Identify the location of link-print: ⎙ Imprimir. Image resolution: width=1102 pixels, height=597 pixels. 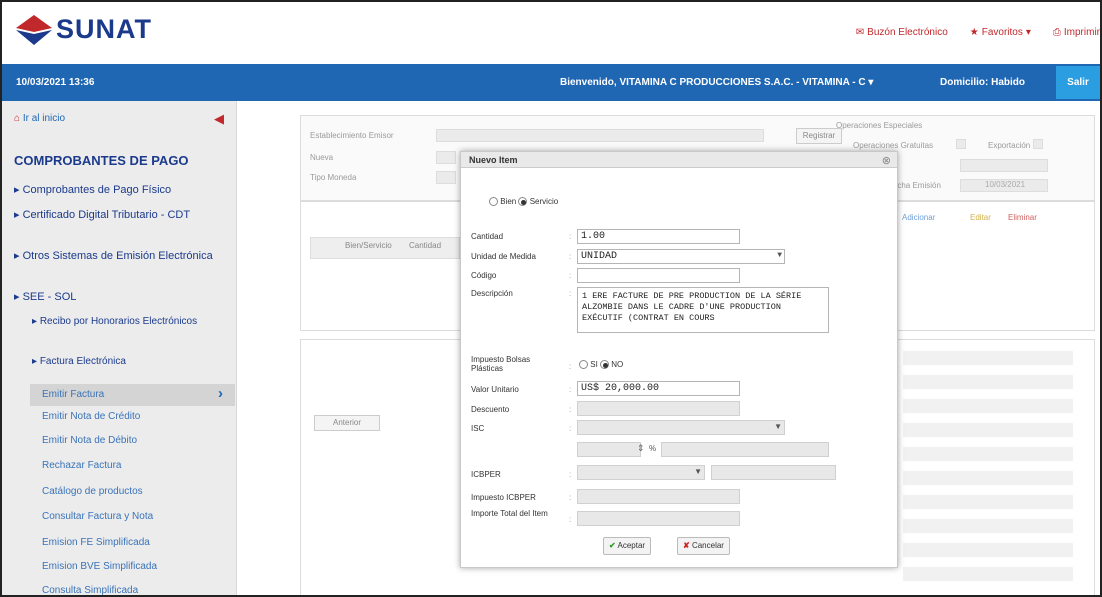
(1076, 32).